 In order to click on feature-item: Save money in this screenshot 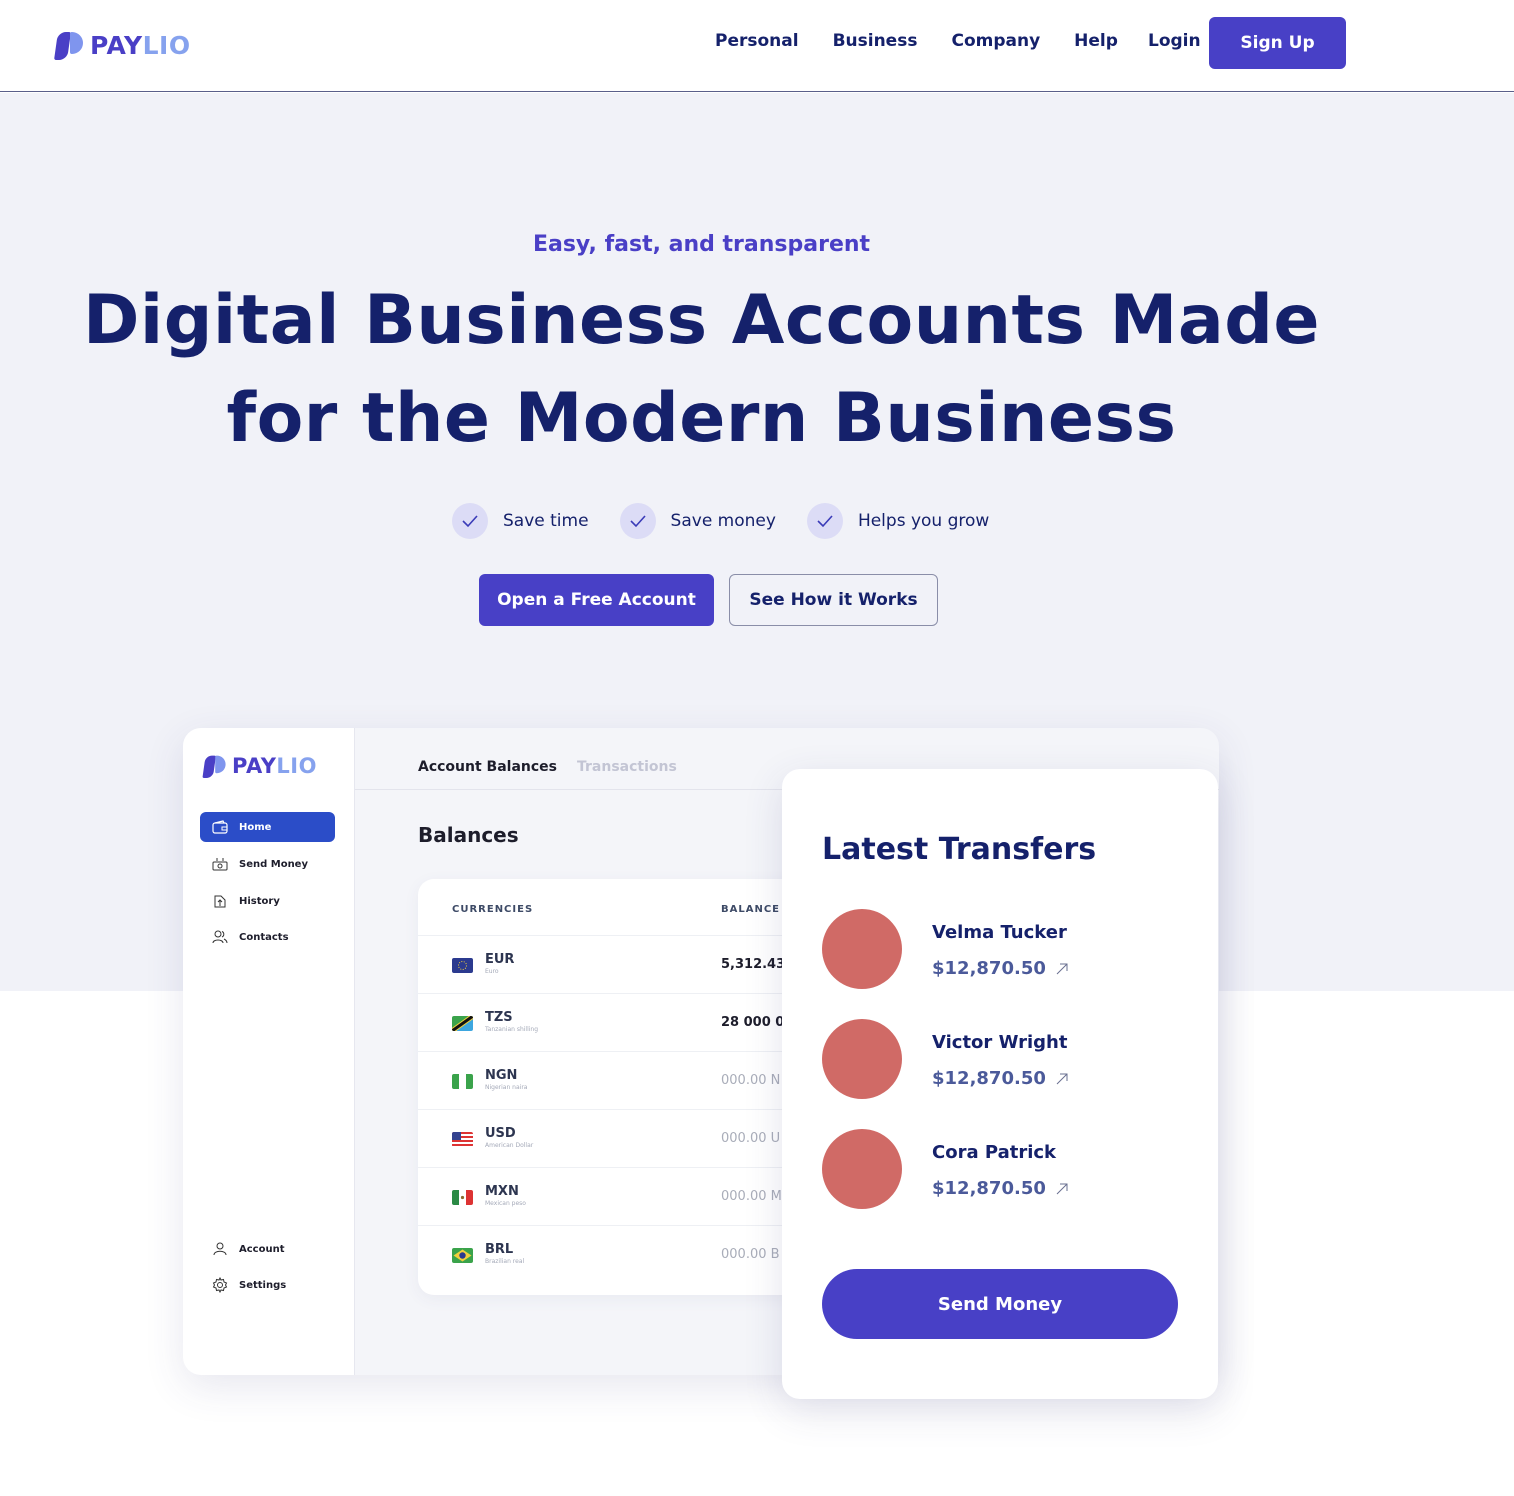, I will do `click(697, 521)`.